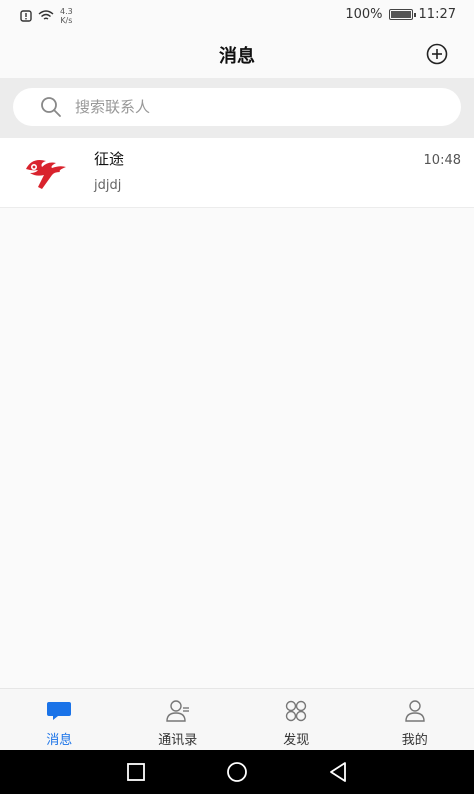  I want to click on wifi-icon, so click(46, 15).